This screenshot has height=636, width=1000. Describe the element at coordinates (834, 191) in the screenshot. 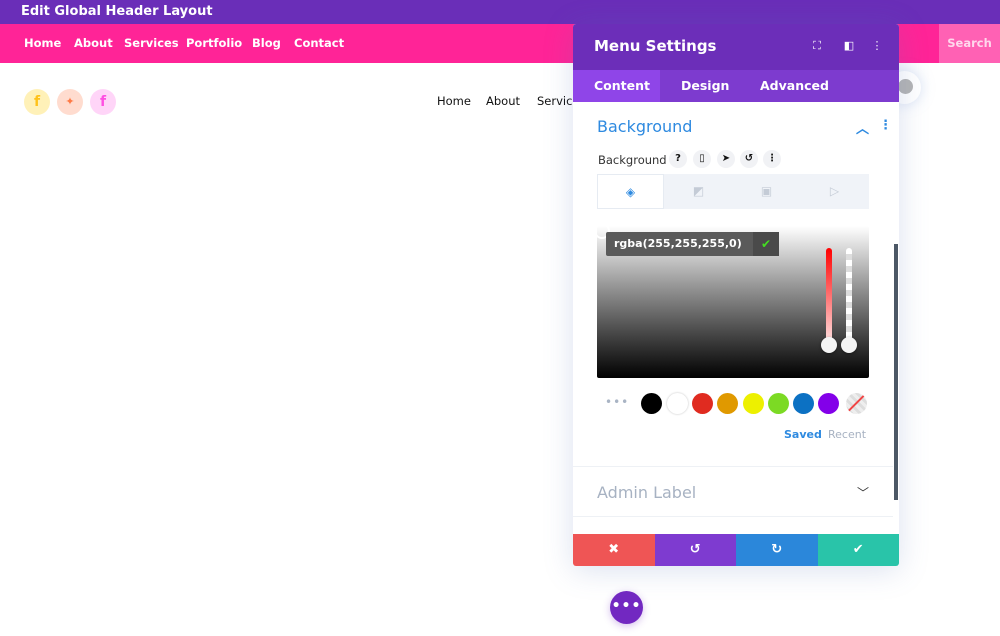

I see `video-tab-icon: ▷` at that location.